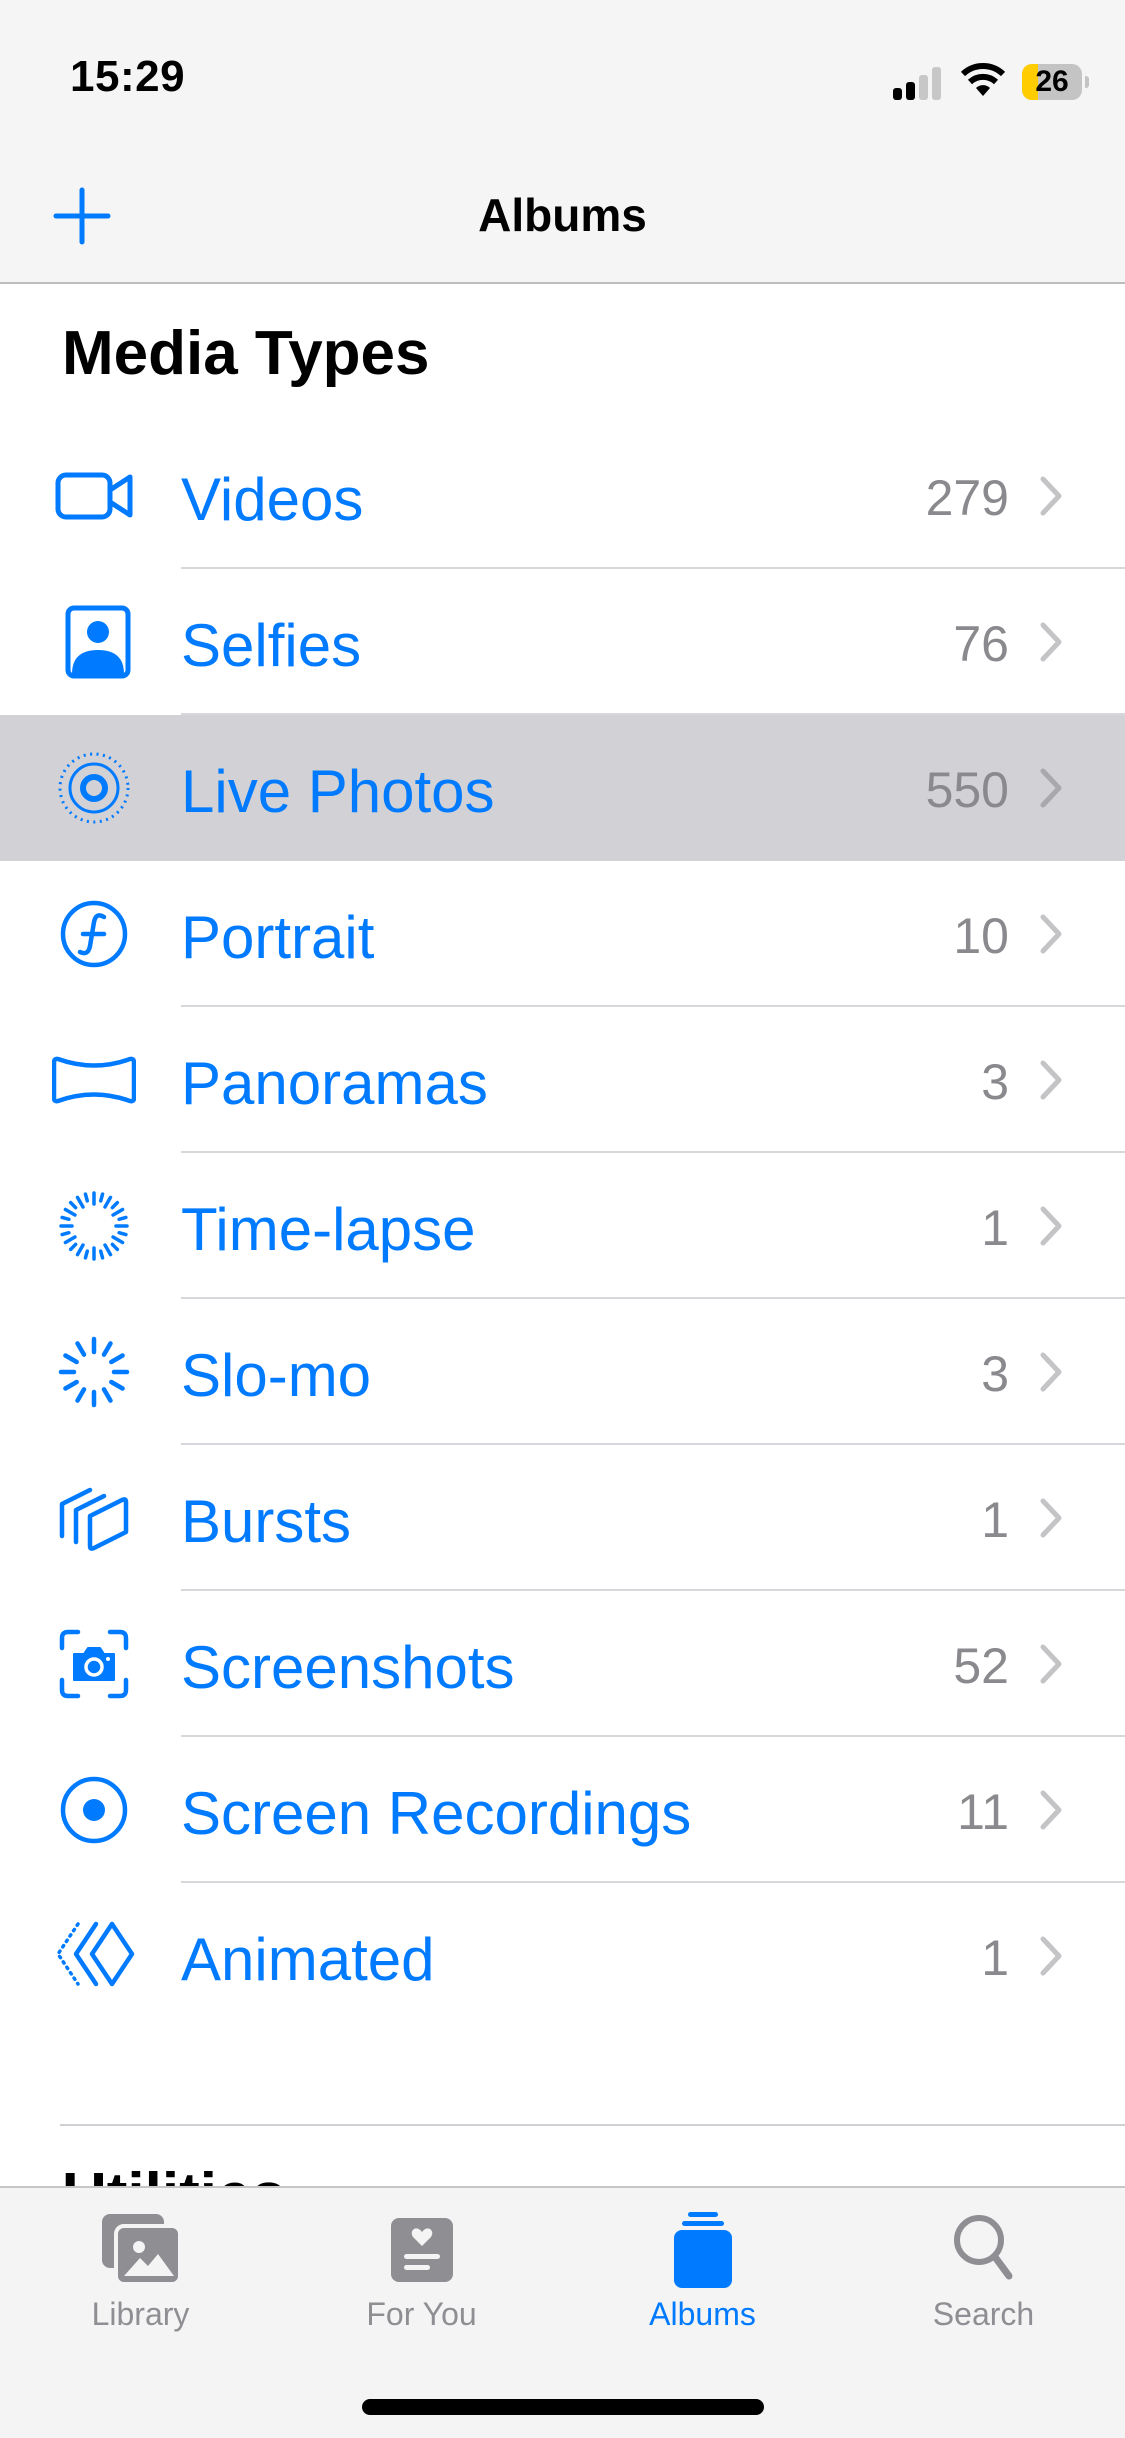 The height and width of the screenshot is (2438, 1125). I want to click on page-title: Albums, so click(562, 215).